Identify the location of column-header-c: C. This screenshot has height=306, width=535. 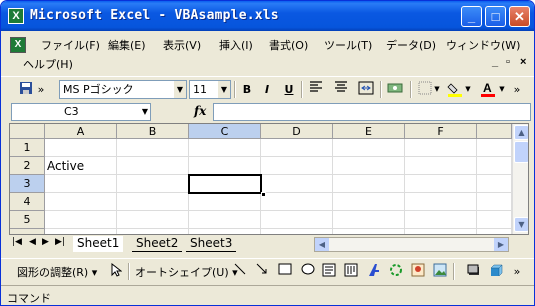
(225, 131).